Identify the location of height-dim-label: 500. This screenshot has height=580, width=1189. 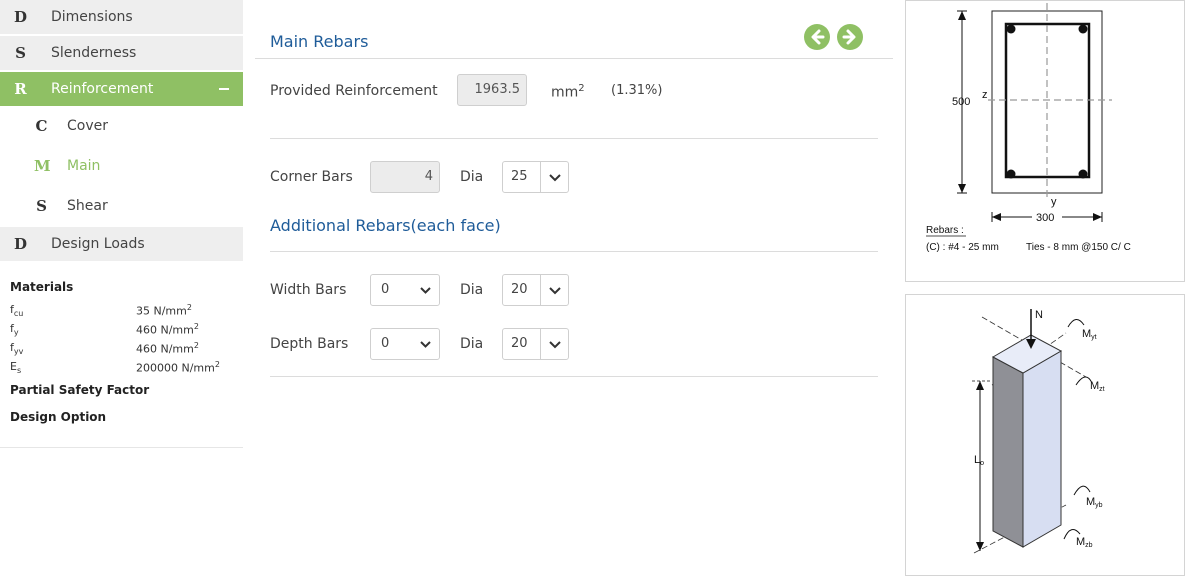
(961, 102).